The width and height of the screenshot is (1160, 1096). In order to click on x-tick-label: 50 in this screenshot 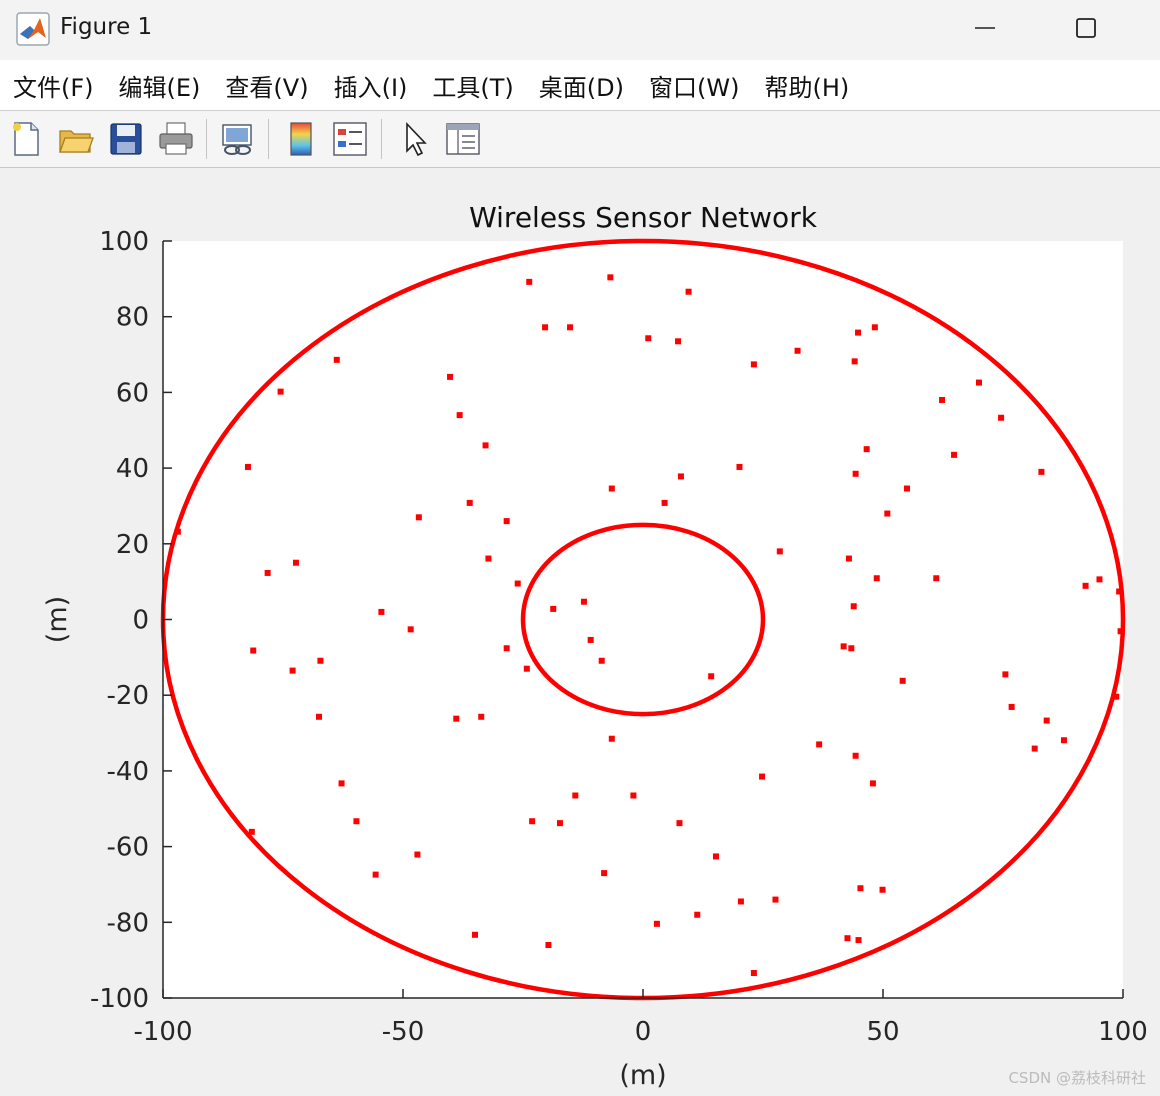, I will do `click(882, 1032)`.